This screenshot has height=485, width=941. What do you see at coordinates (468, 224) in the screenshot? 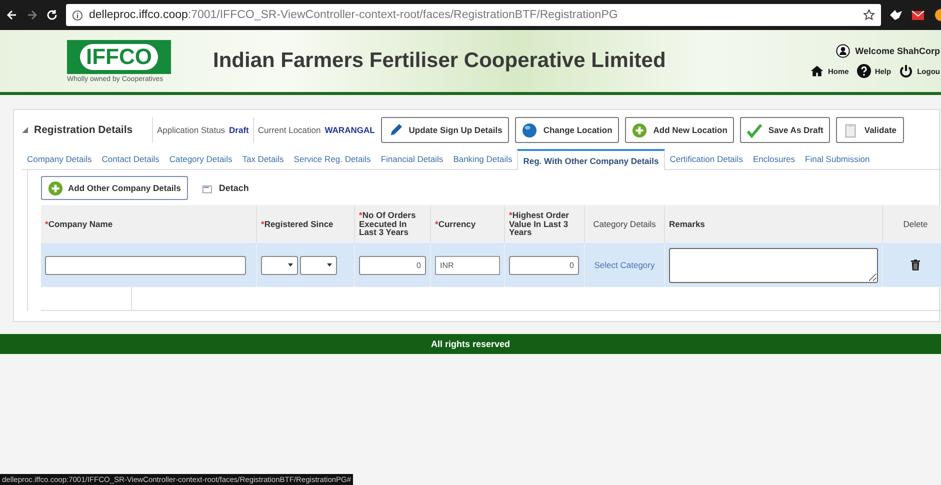
I see `column-header: *Currency` at bounding box center [468, 224].